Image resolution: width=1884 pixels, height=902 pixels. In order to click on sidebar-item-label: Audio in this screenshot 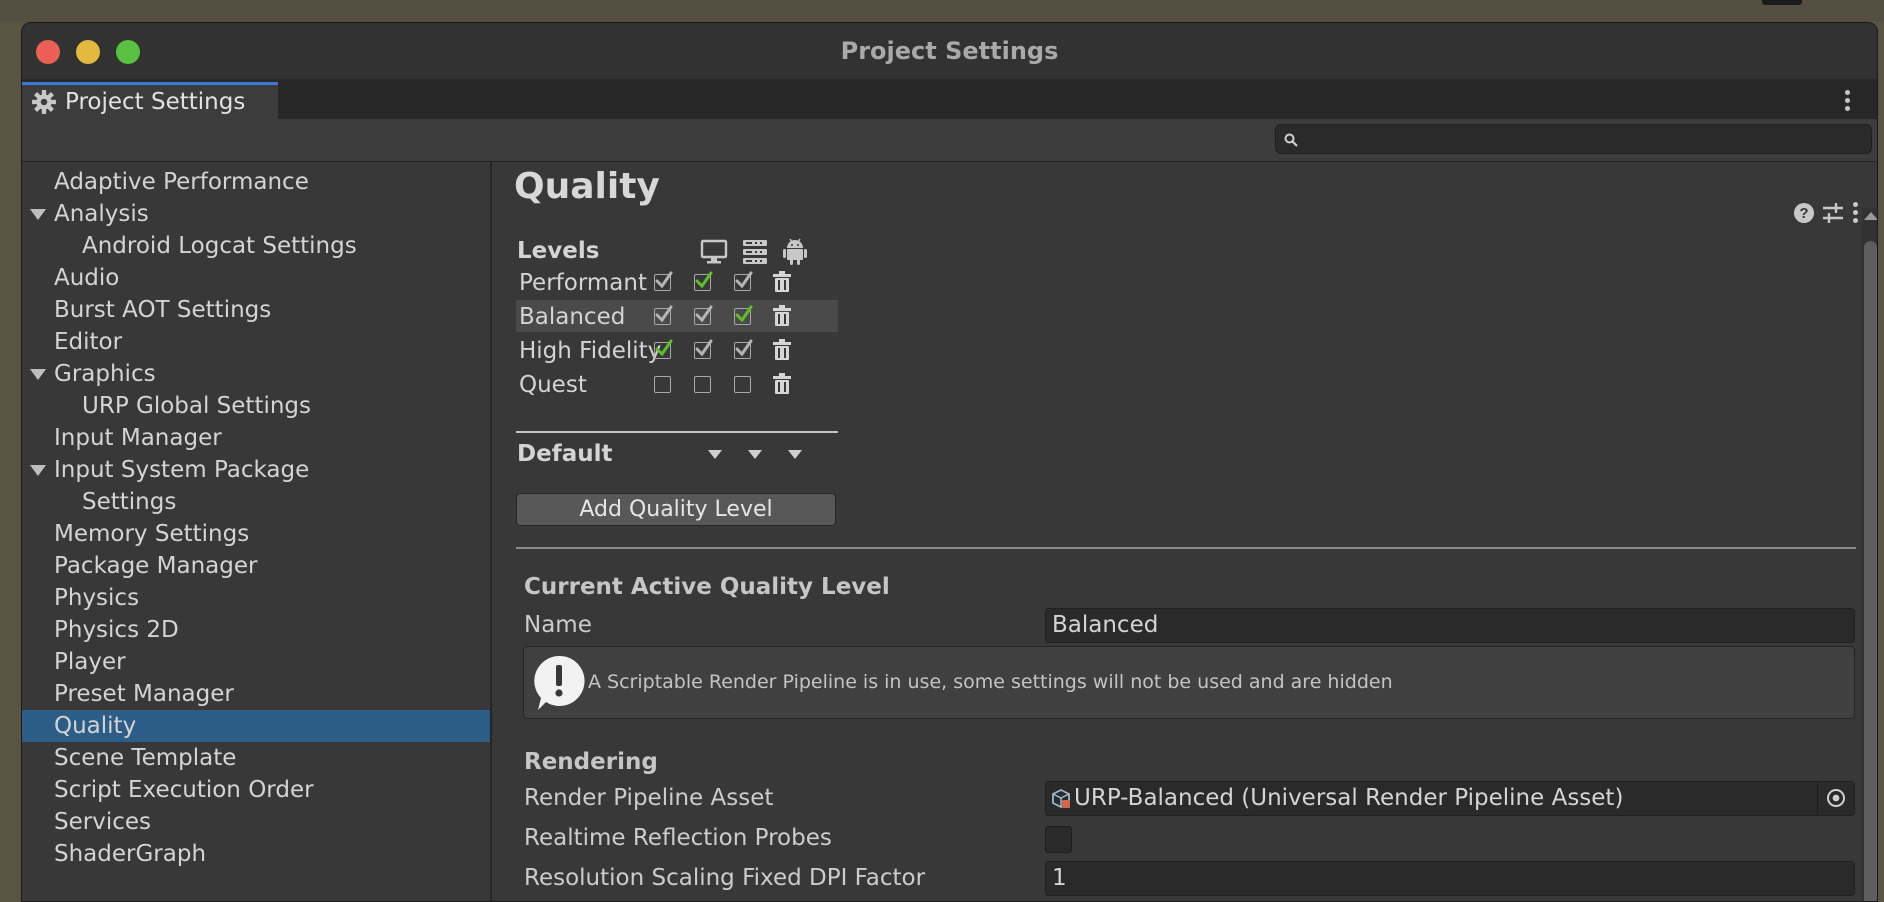, I will do `click(87, 278)`.